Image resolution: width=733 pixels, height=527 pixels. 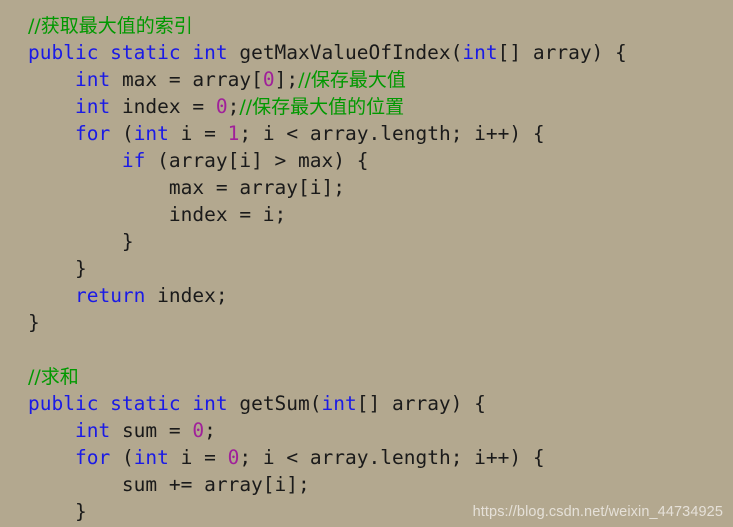 I want to click on code-line: index = i;, so click(x=327, y=214).